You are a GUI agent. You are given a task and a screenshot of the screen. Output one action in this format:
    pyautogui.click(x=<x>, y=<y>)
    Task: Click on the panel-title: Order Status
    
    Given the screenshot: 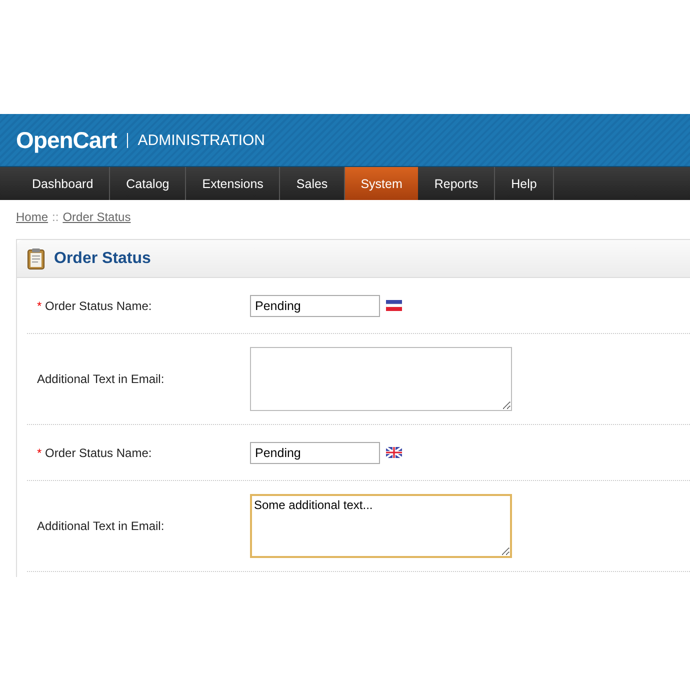 What is the action you would take?
    pyautogui.click(x=102, y=259)
    